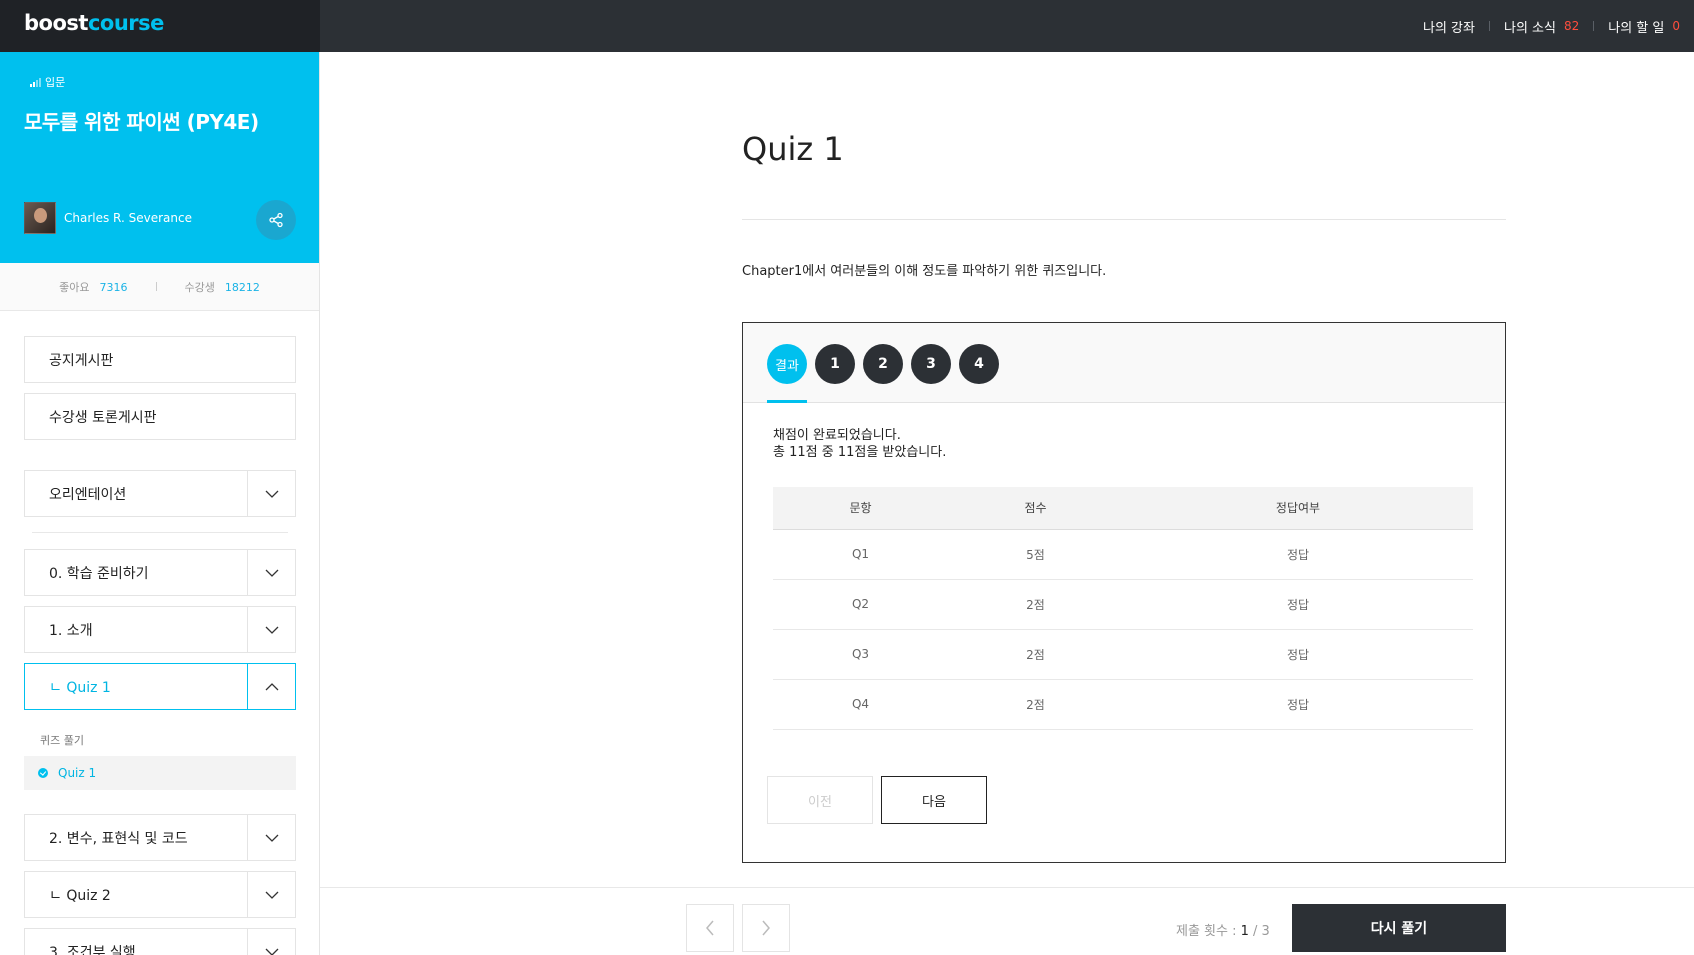  What do you see at coordinates (837, 435) in the screenshot?
I see `result-message-line-1: 채점이 완료되었습니다.` at bounding box center [837, 435].